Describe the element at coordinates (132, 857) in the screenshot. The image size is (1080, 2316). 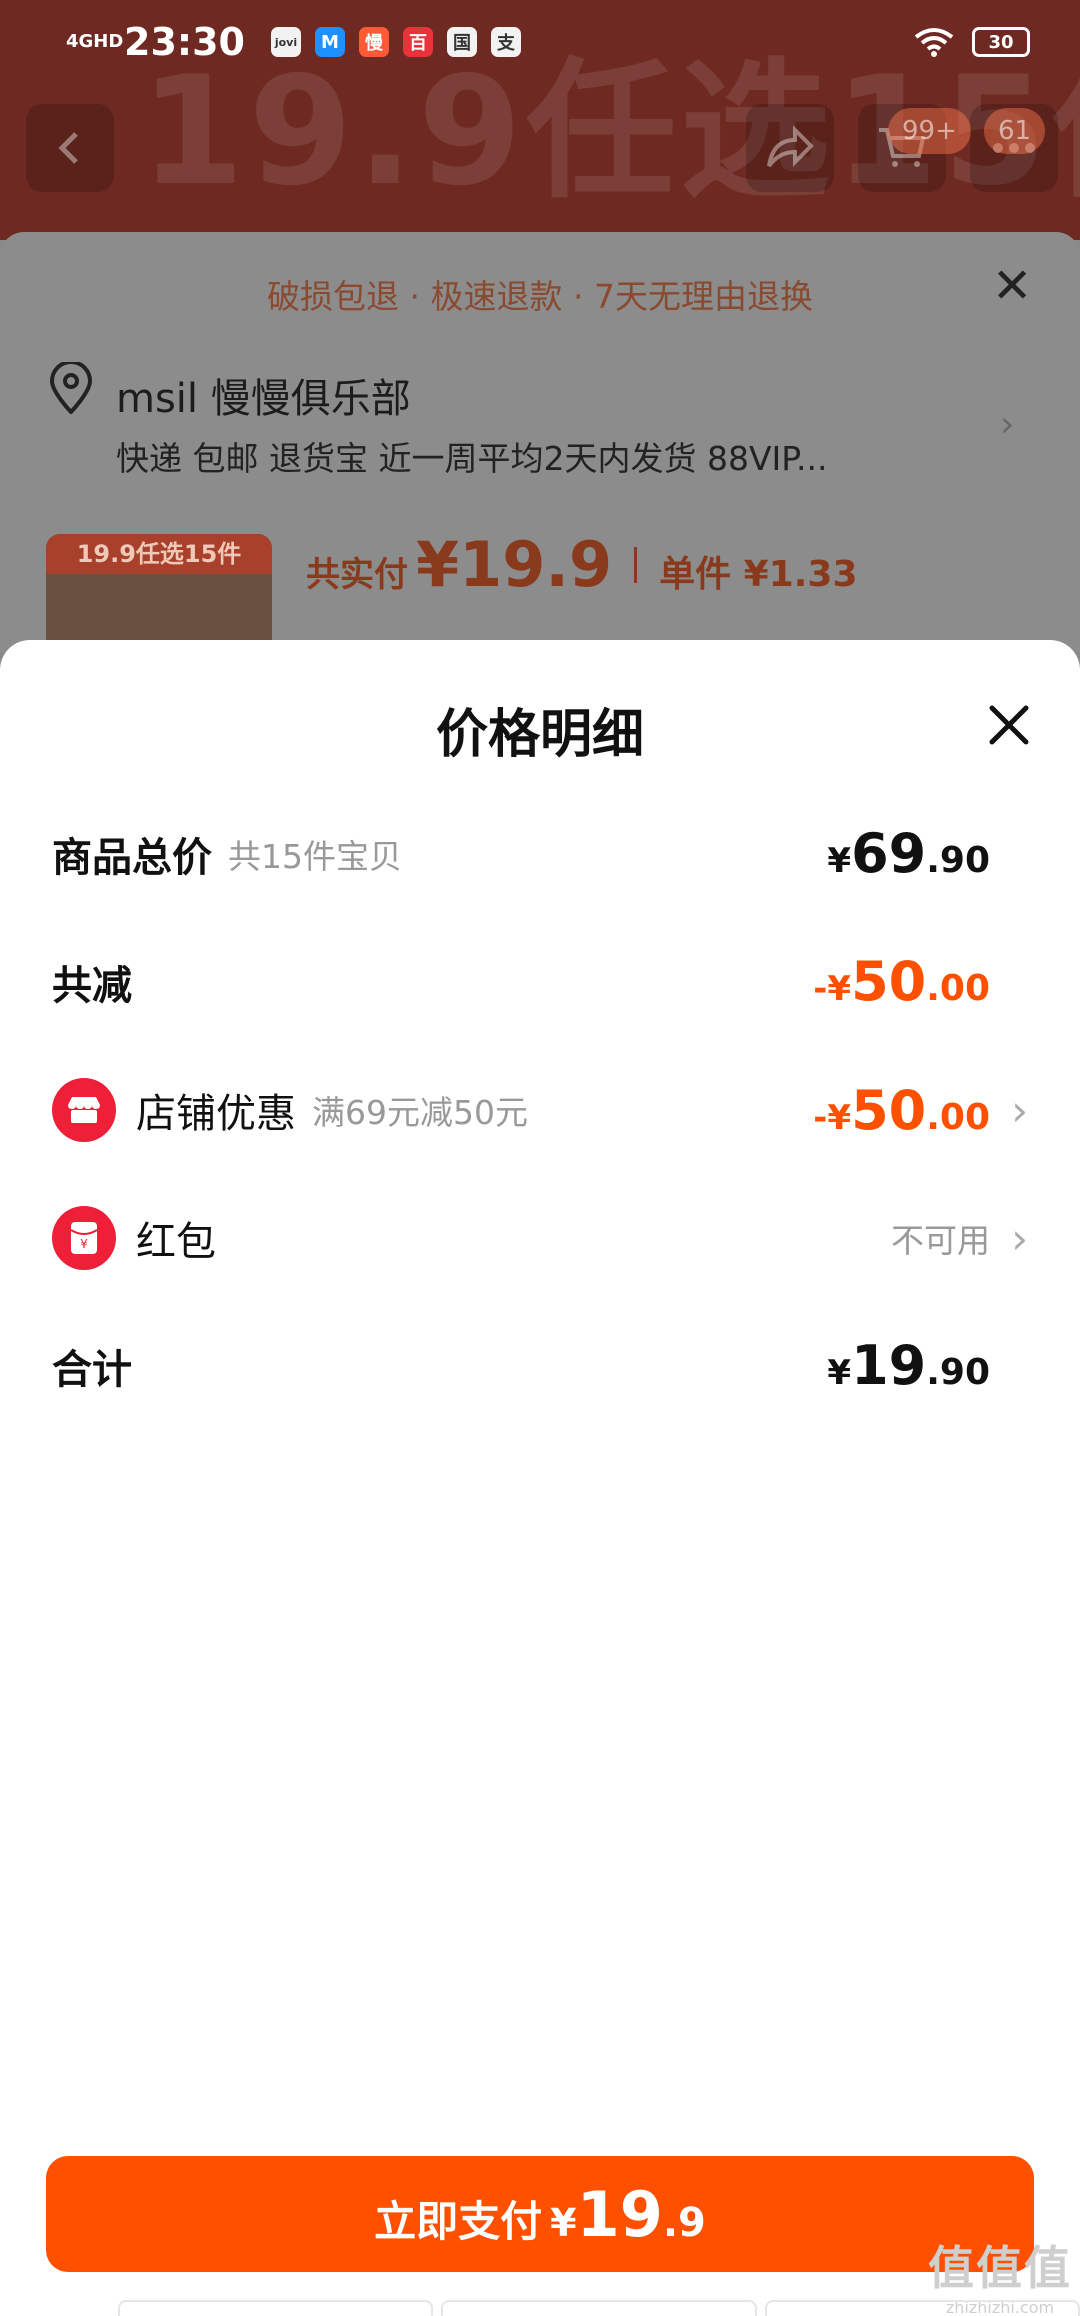
I see `items-total-label: 商品总价` at that location.